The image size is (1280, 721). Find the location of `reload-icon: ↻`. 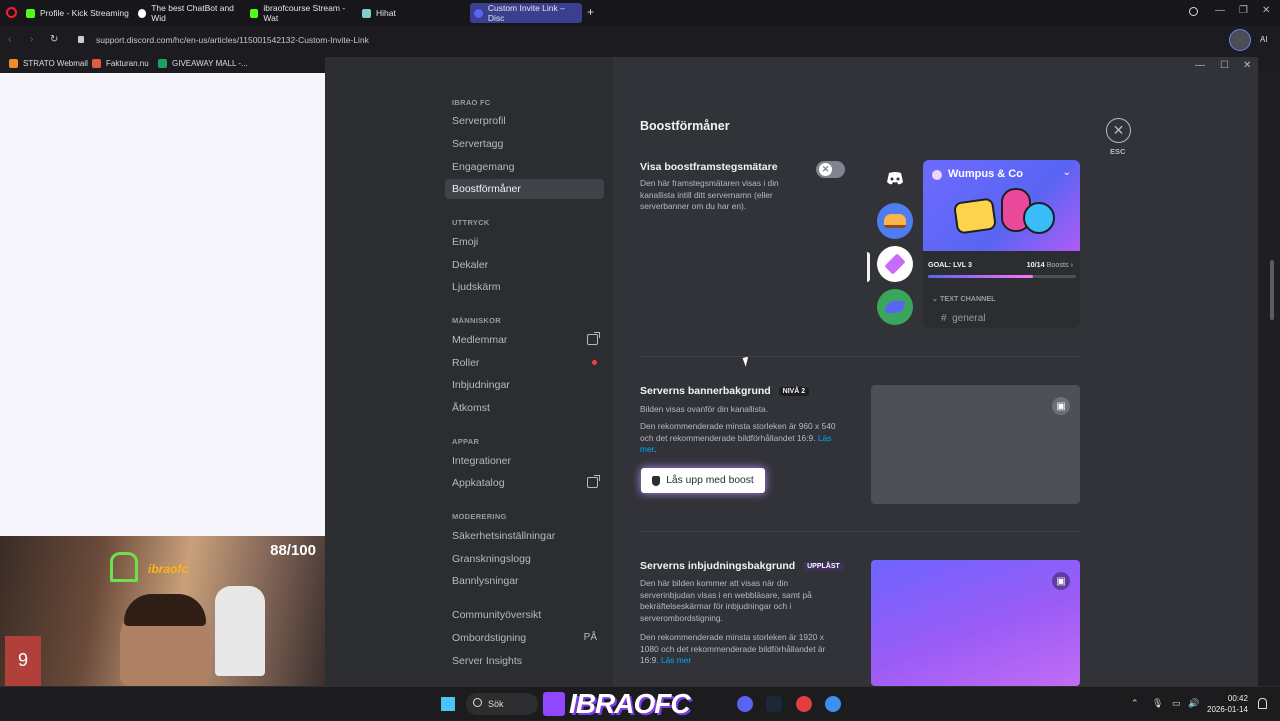

reload-icon: ↻ is located at coordinates (54, 39).